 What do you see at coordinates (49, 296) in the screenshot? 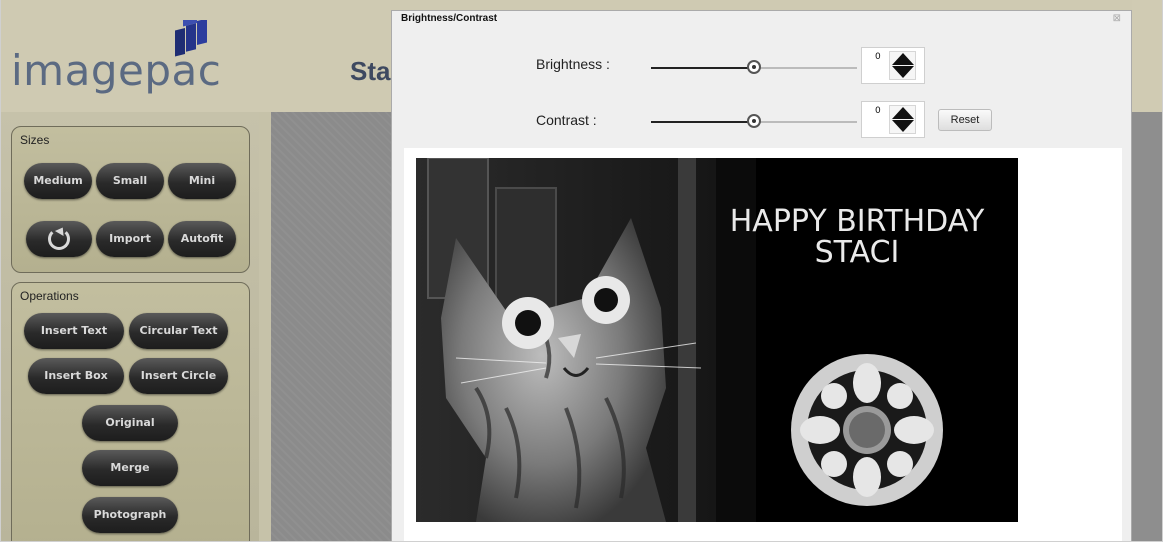
I see `operations-panel-title: Operations` at bounding box center [49, 296].